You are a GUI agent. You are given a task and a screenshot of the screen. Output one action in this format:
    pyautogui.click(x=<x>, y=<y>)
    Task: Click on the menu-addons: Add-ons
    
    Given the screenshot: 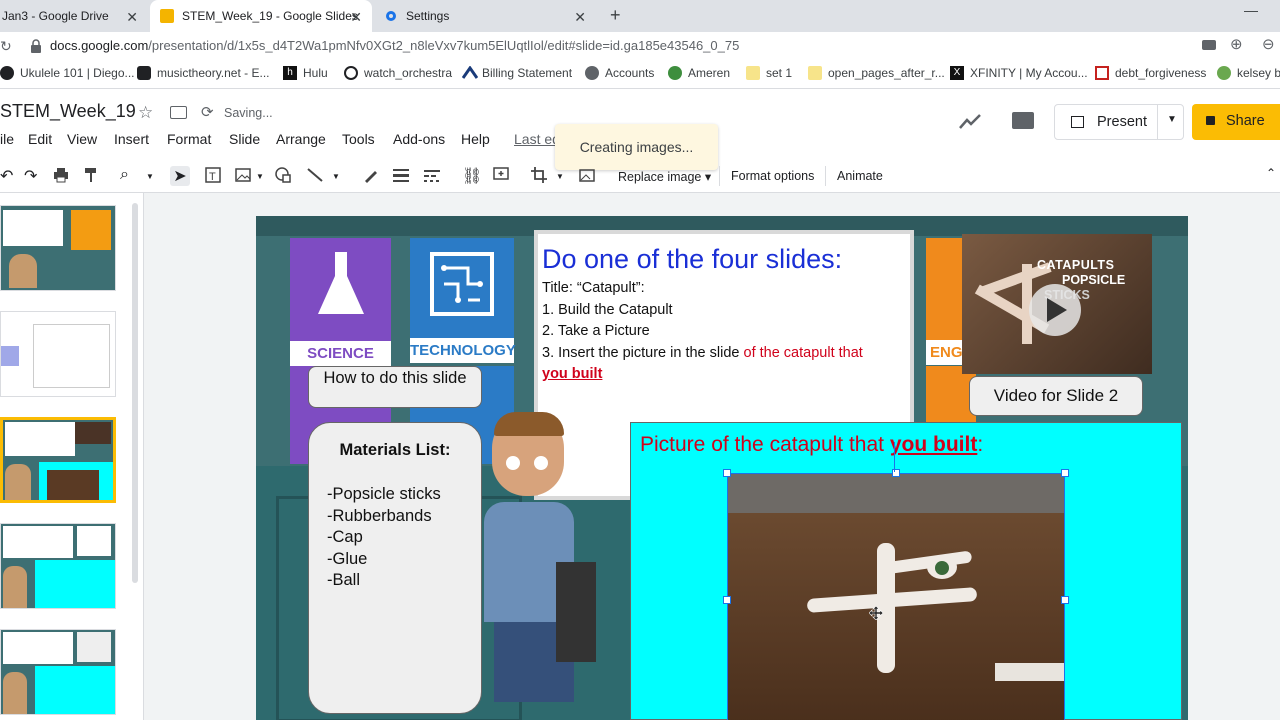 What is the action you would take?
    pyautogui.click(x=419, y=139)
    